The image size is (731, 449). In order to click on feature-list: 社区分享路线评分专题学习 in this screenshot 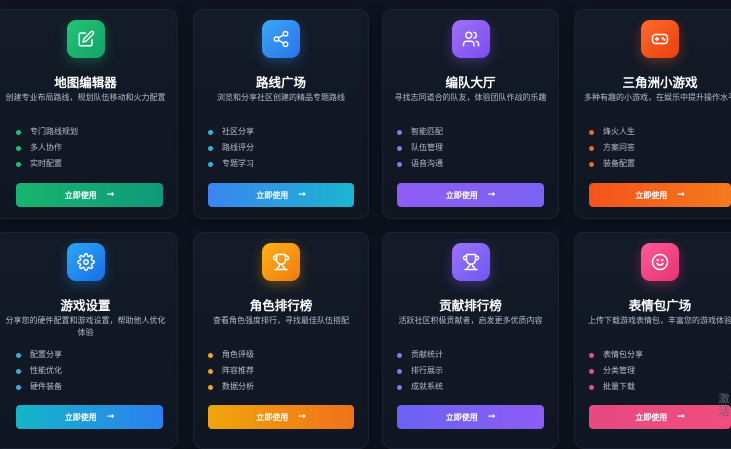, I will do `click(231, 148)`.